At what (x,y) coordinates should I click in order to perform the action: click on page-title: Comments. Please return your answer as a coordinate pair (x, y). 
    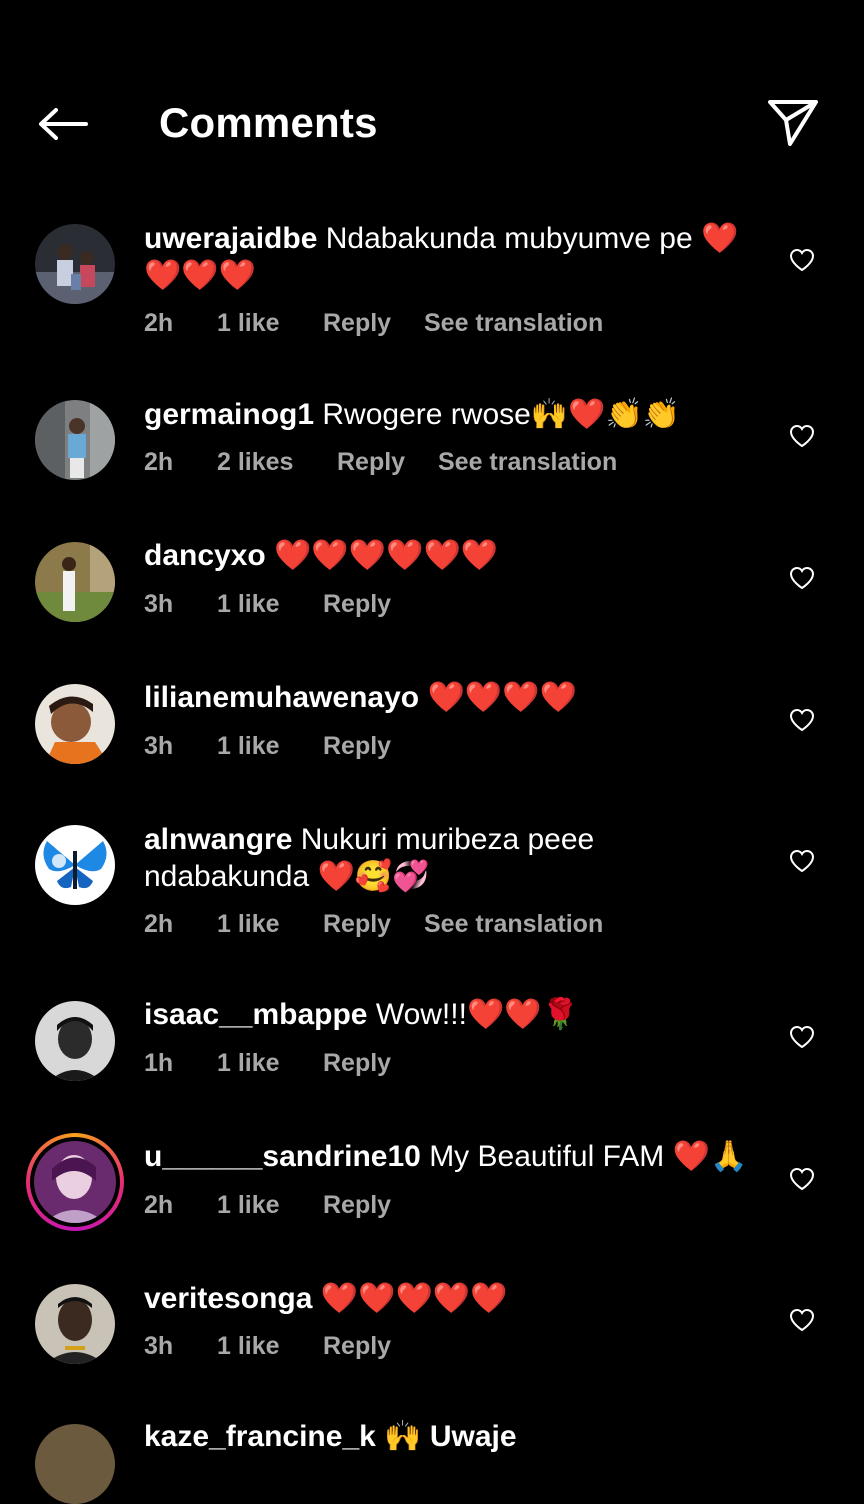
    Looking at the image, I should click on (268, 122).